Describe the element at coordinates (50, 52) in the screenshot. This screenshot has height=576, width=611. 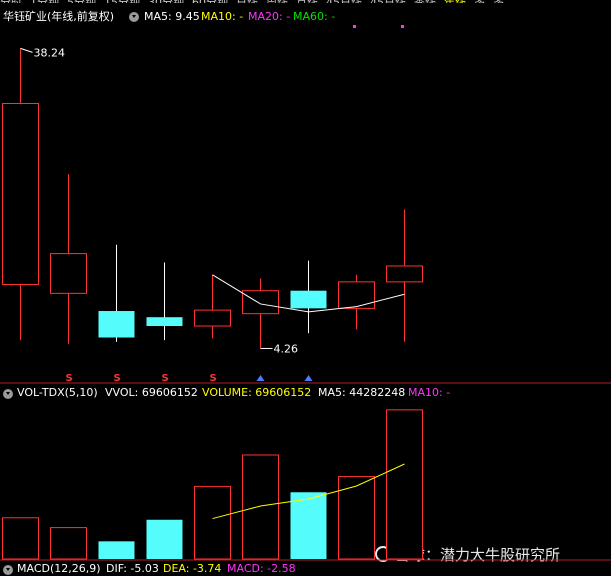
I see `high-price-label: 38.24` at that location.